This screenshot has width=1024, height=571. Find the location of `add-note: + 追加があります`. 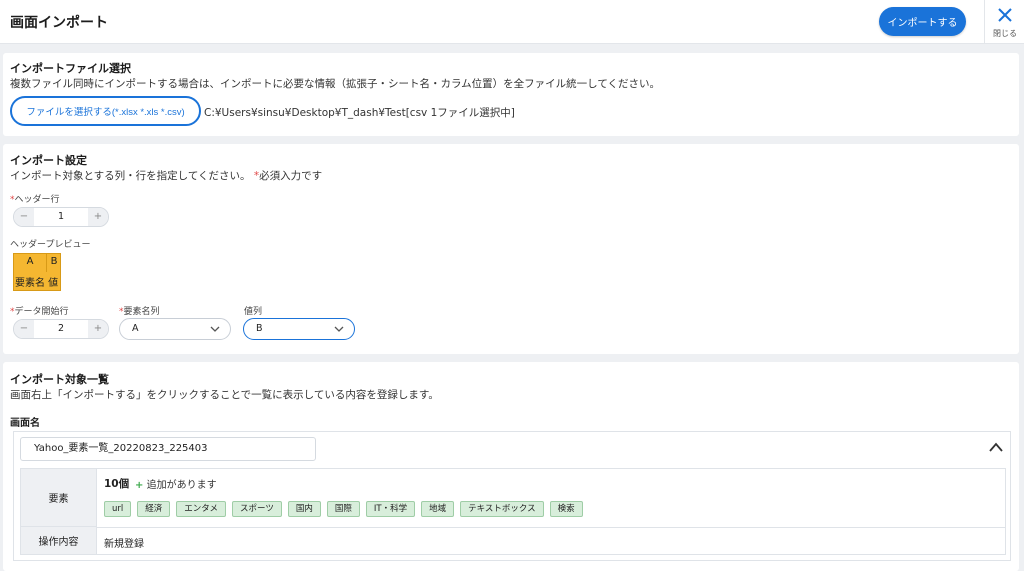

add-note: + 追加があります is located at coordinates (176, 483).